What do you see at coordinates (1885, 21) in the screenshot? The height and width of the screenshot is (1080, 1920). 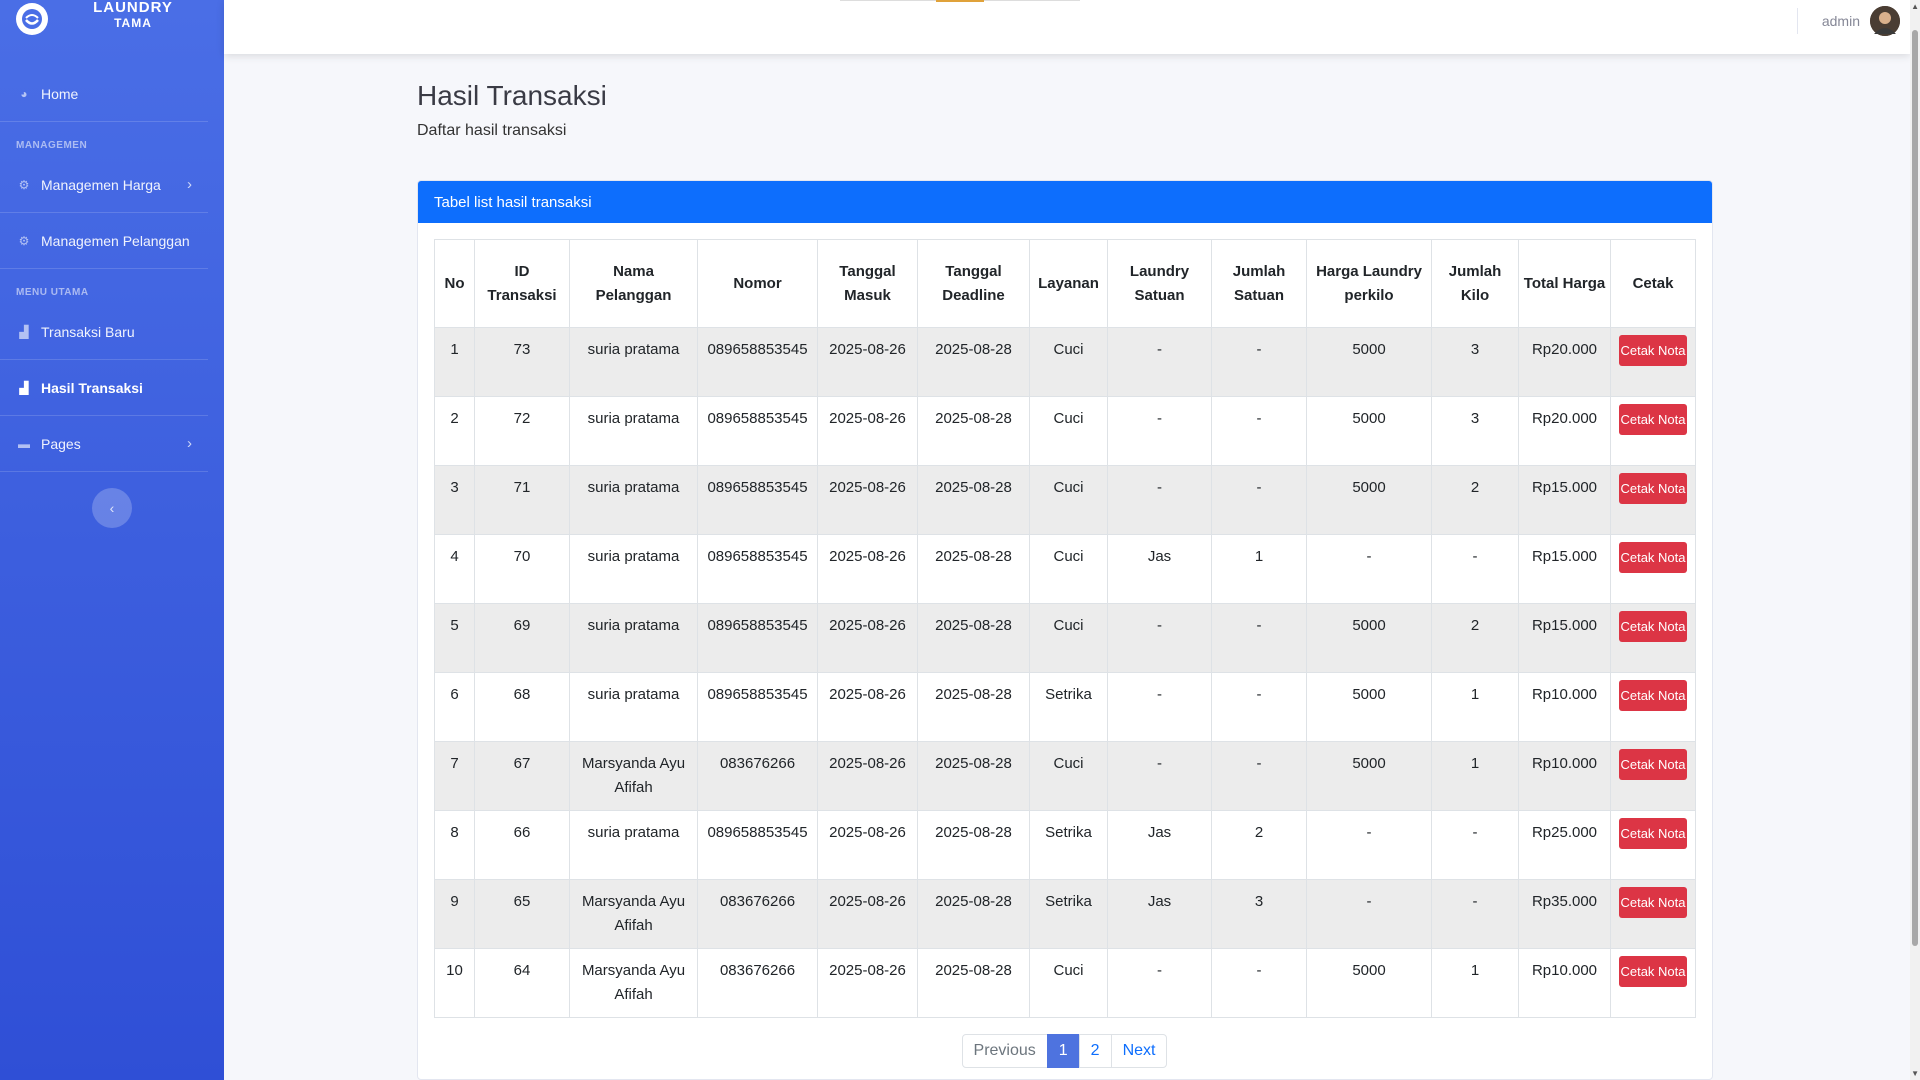 I see `avatar` at bounding box center [1885, 21].